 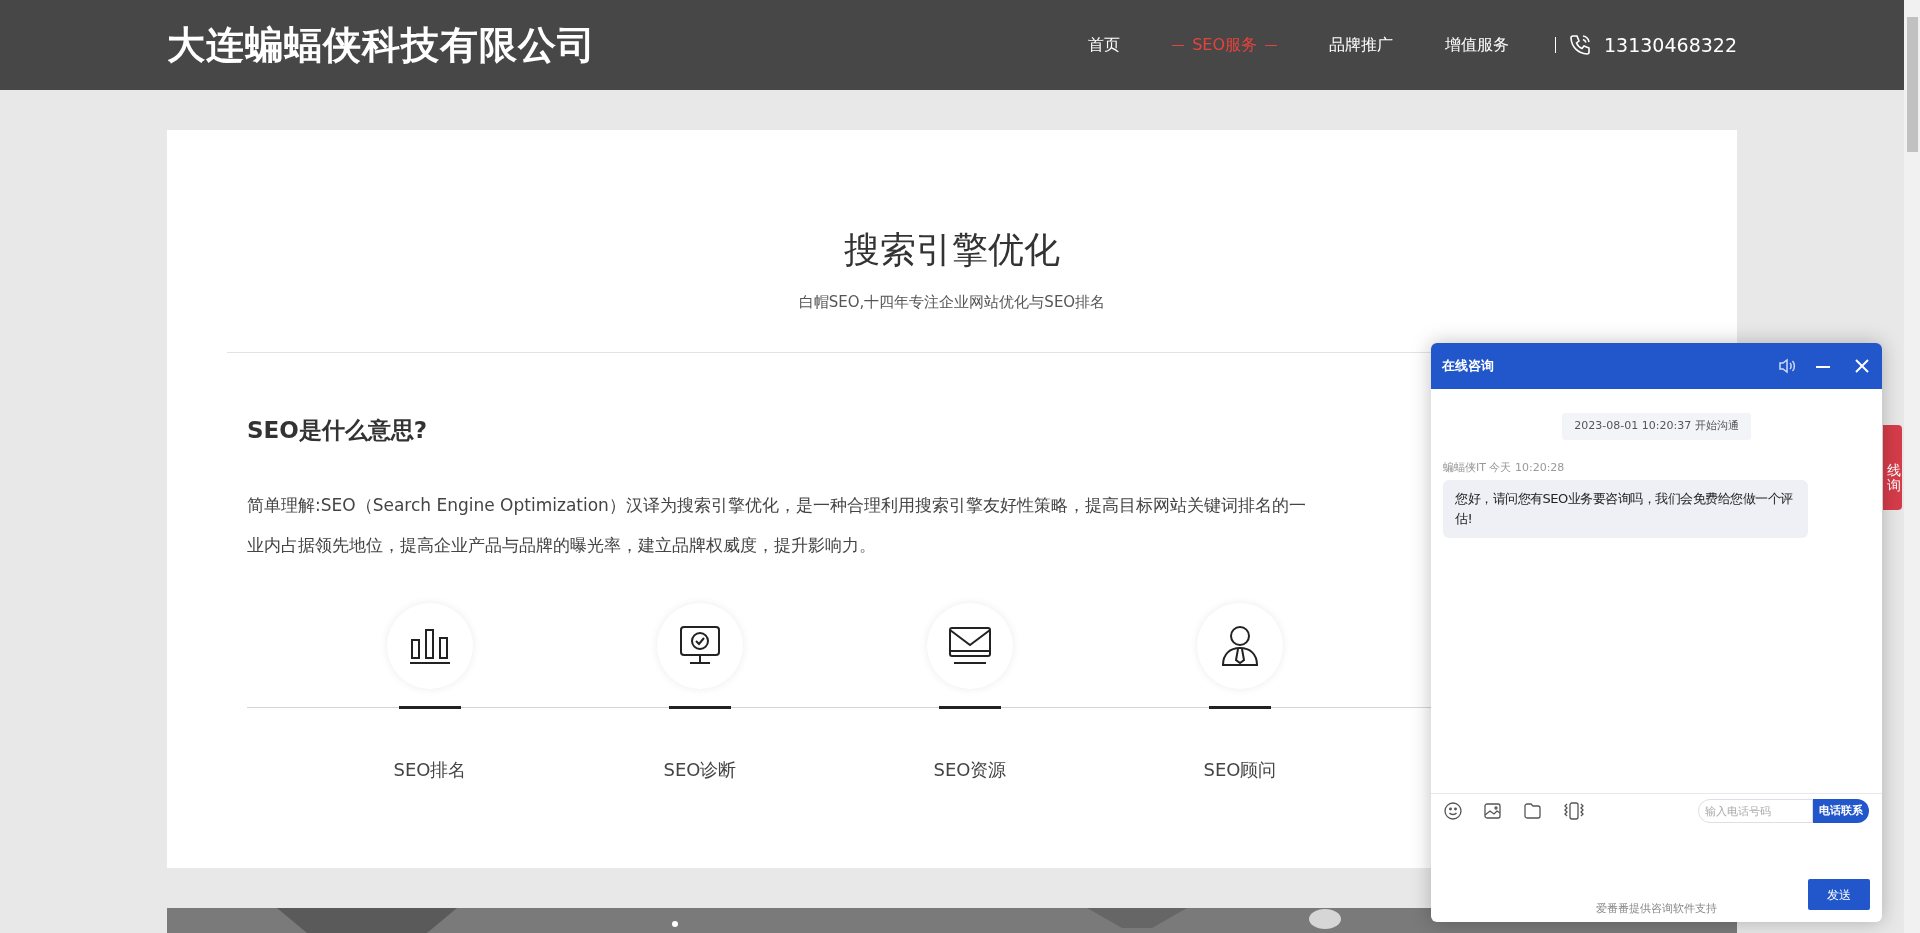 What do you see at coordinates (1841, 811) in the screenshot?
I see `call-button: 电话联系` at bounding box center [1841, 811].